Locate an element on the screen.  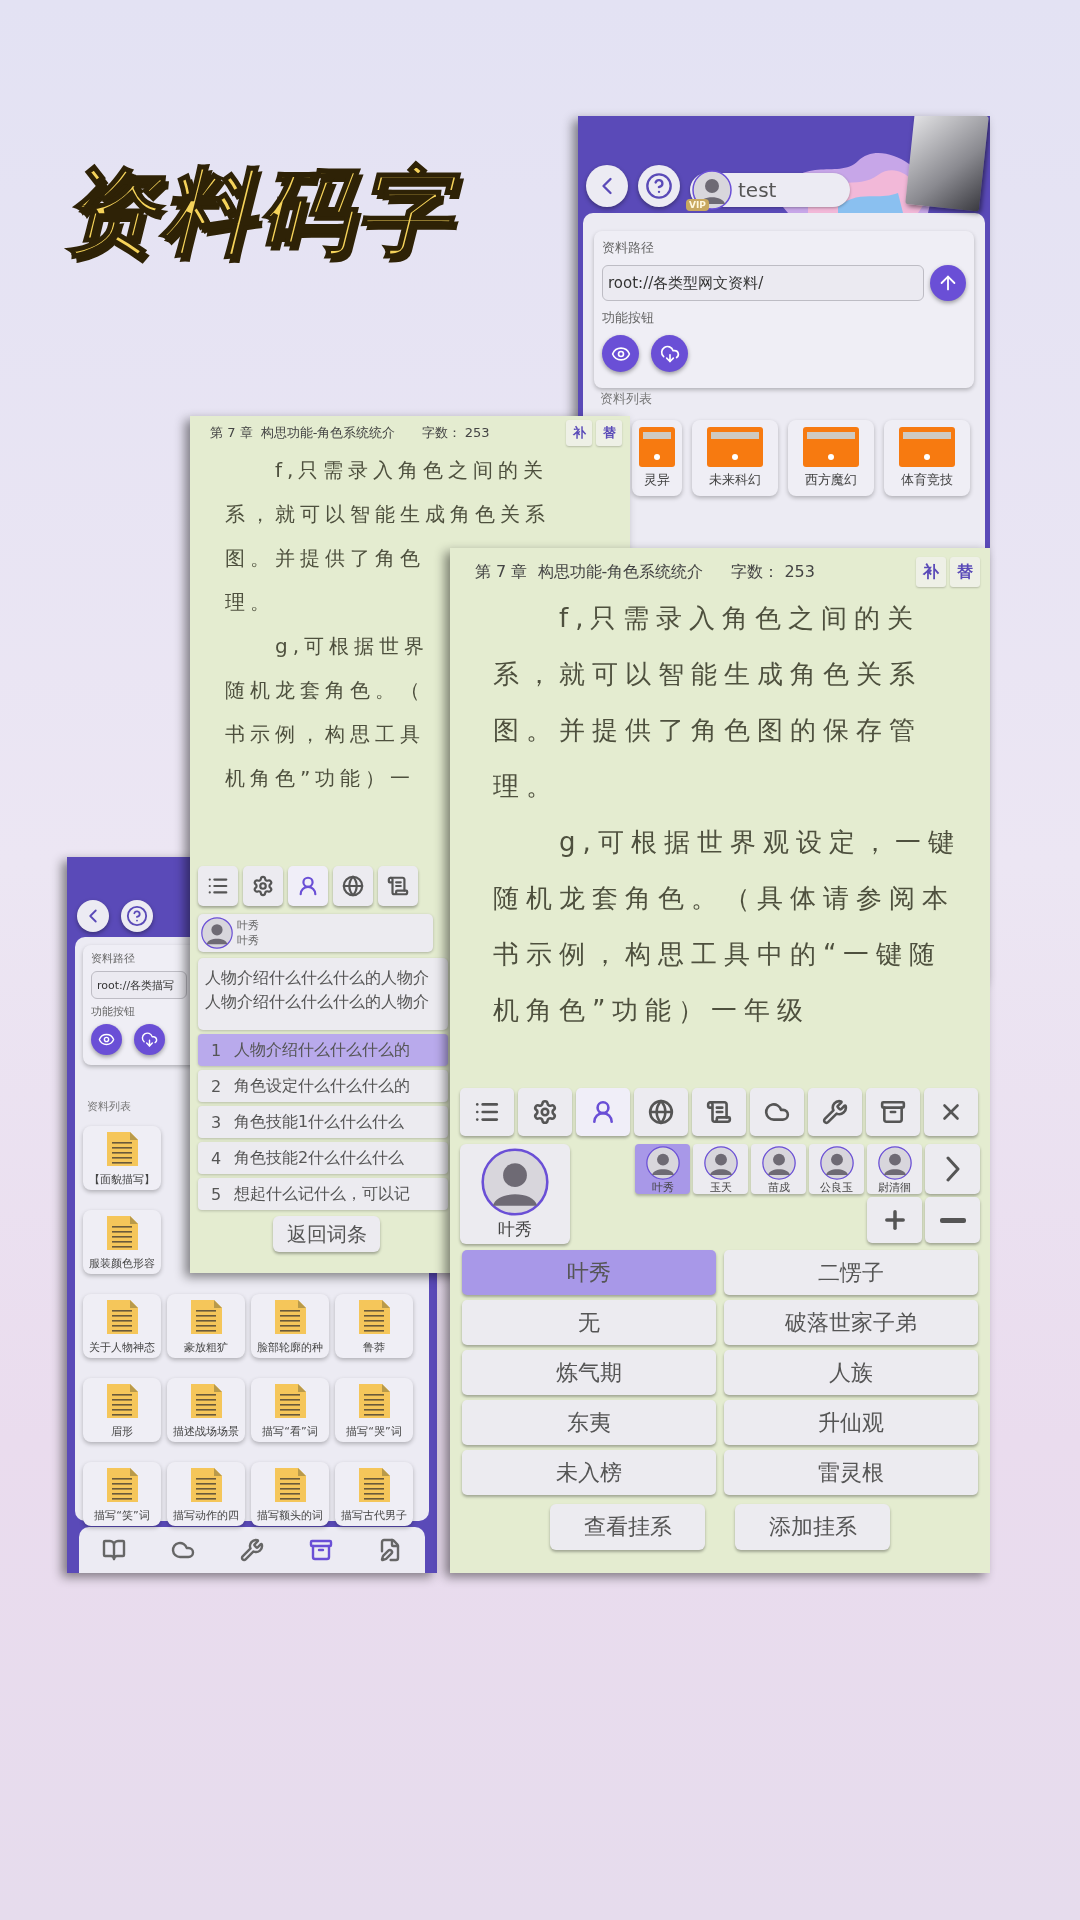
text-line: 系，就可以智能生成角色关系 is located at coordinates (707, 674).